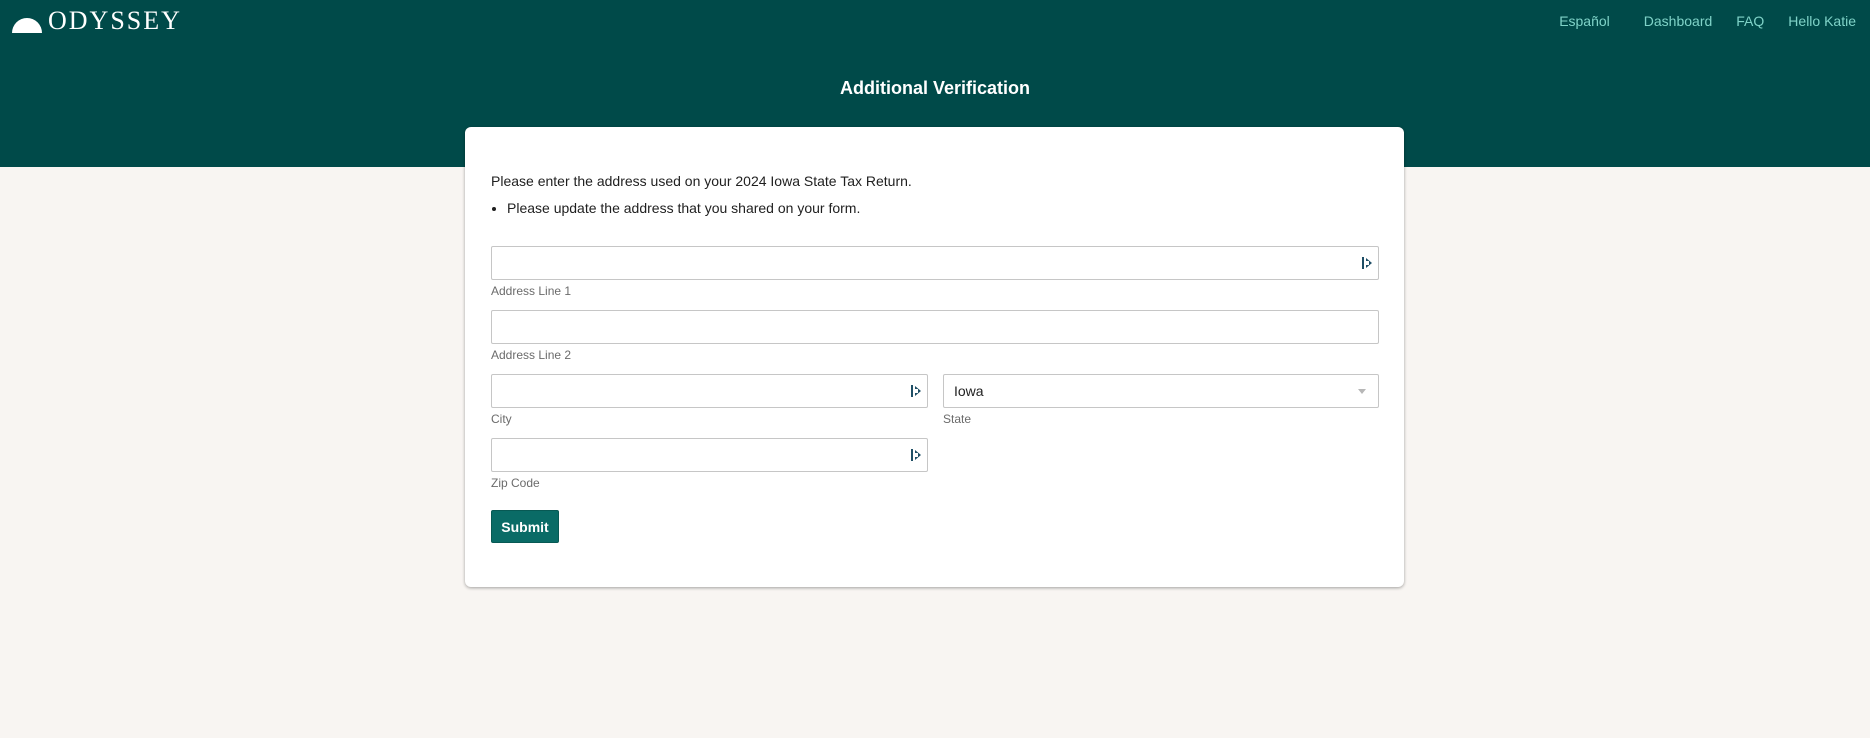 Image resolution: width=1870 pixels, height=738 pixels. I want to click on city-field: City, so click(709, 400).